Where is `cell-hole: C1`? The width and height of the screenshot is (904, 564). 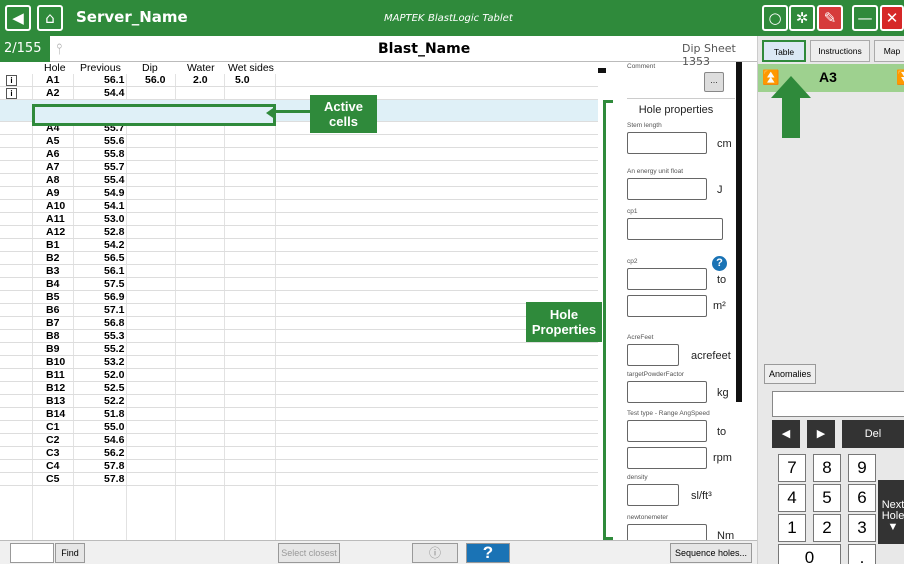 cell-hole: C1 is located at coordinates (52, 427).